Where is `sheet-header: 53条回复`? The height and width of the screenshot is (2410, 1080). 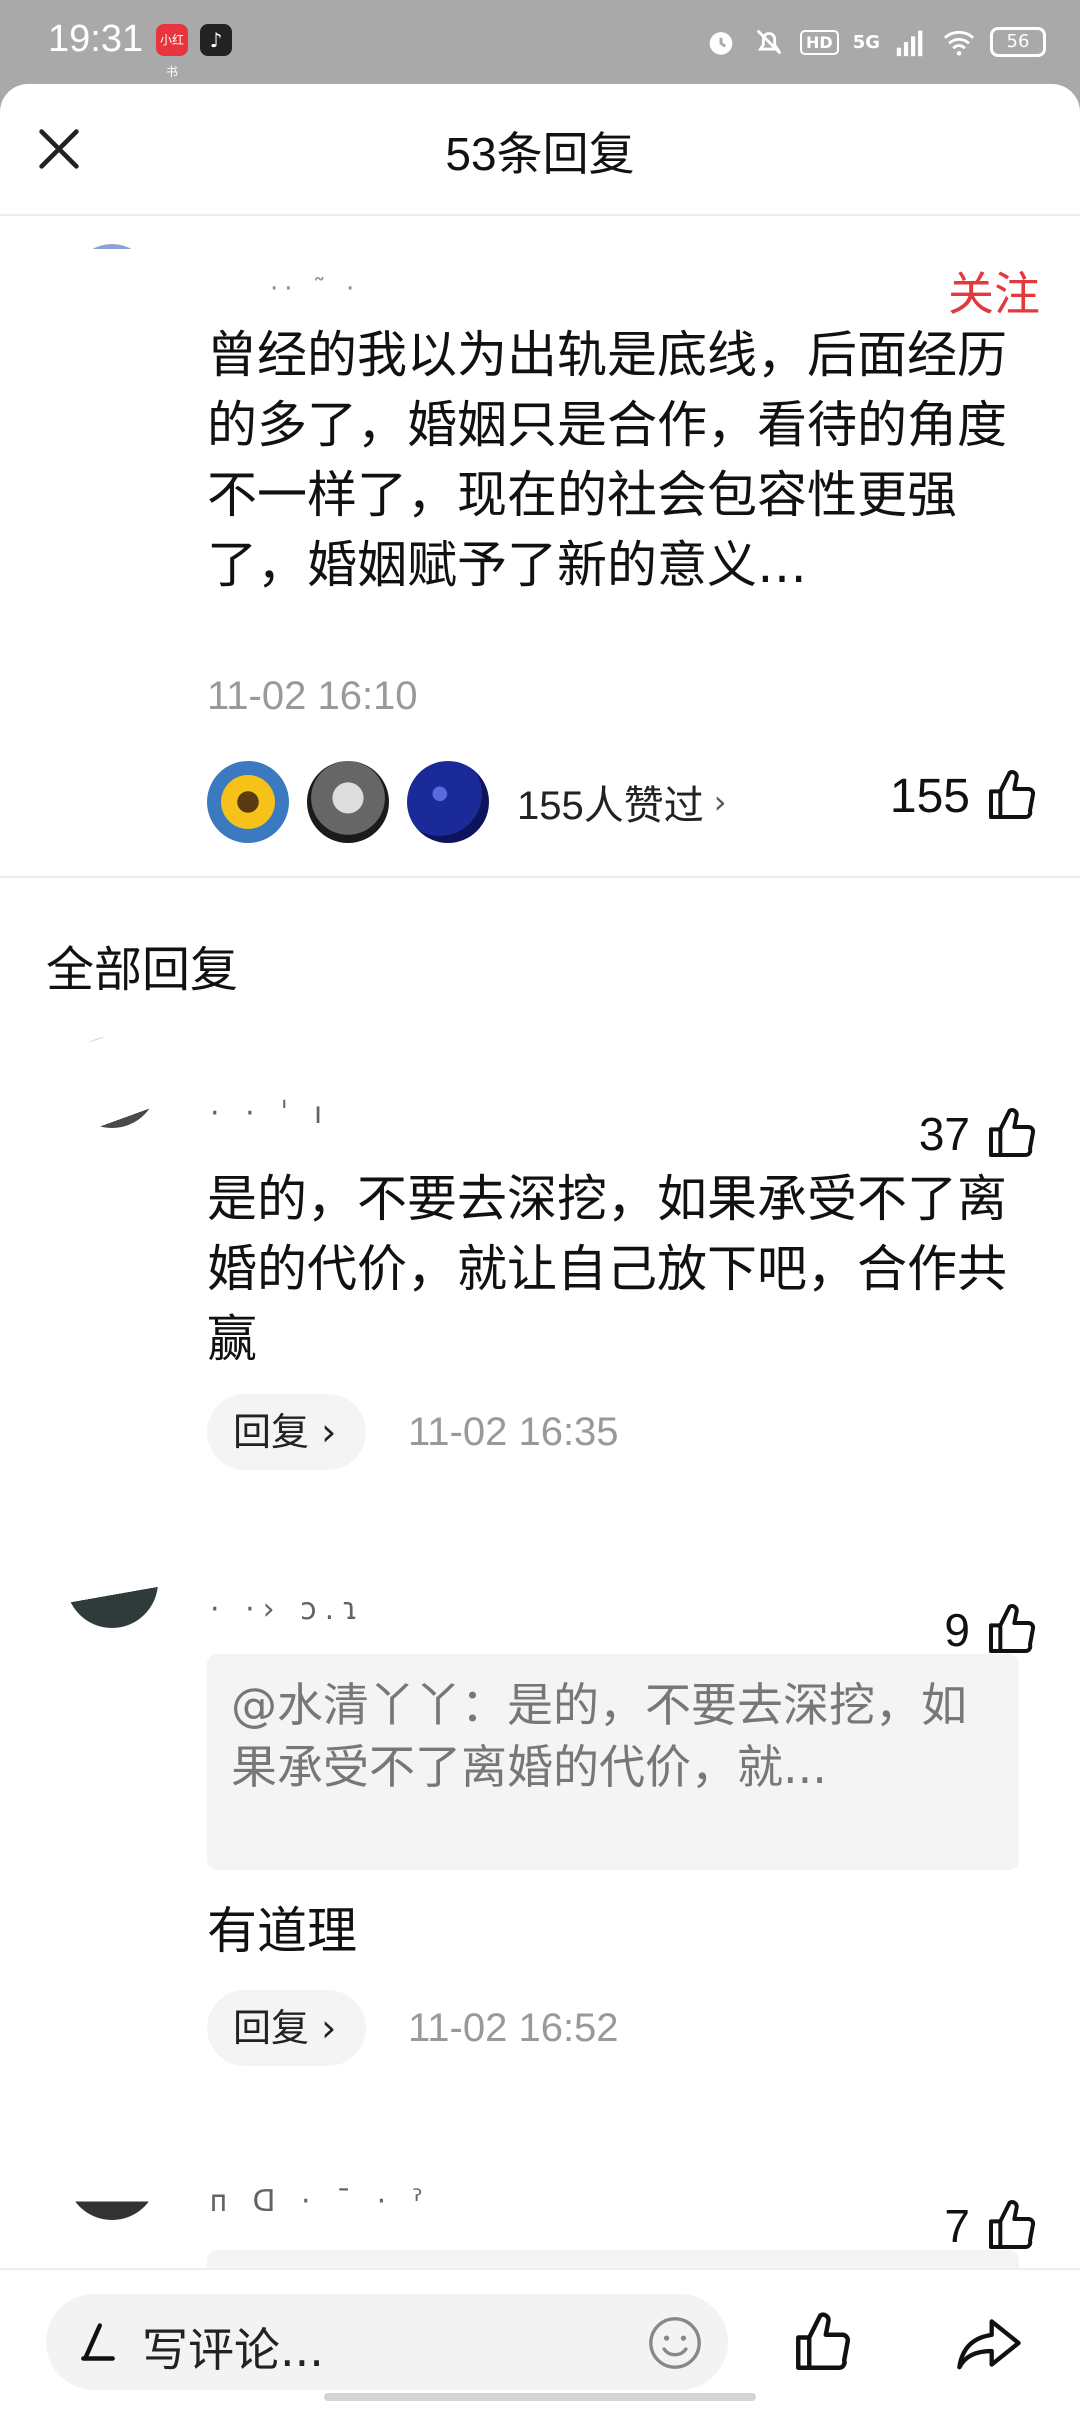
sheet-header: 53条回复 is located at coordinates (540, 150).